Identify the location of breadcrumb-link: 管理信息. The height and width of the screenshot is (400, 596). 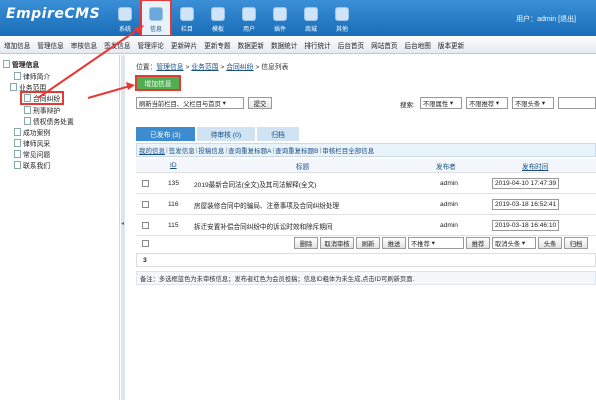
(169, 67).